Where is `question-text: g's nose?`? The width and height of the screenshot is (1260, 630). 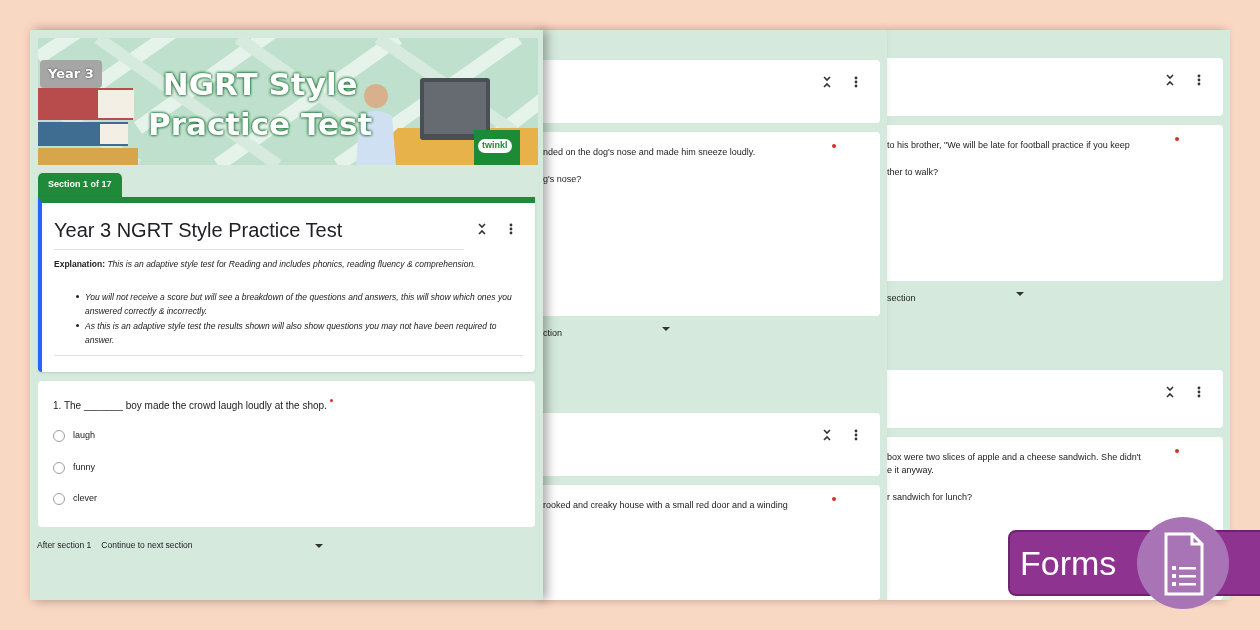 question-text: g's nose? is located at coordinates (562, 179).